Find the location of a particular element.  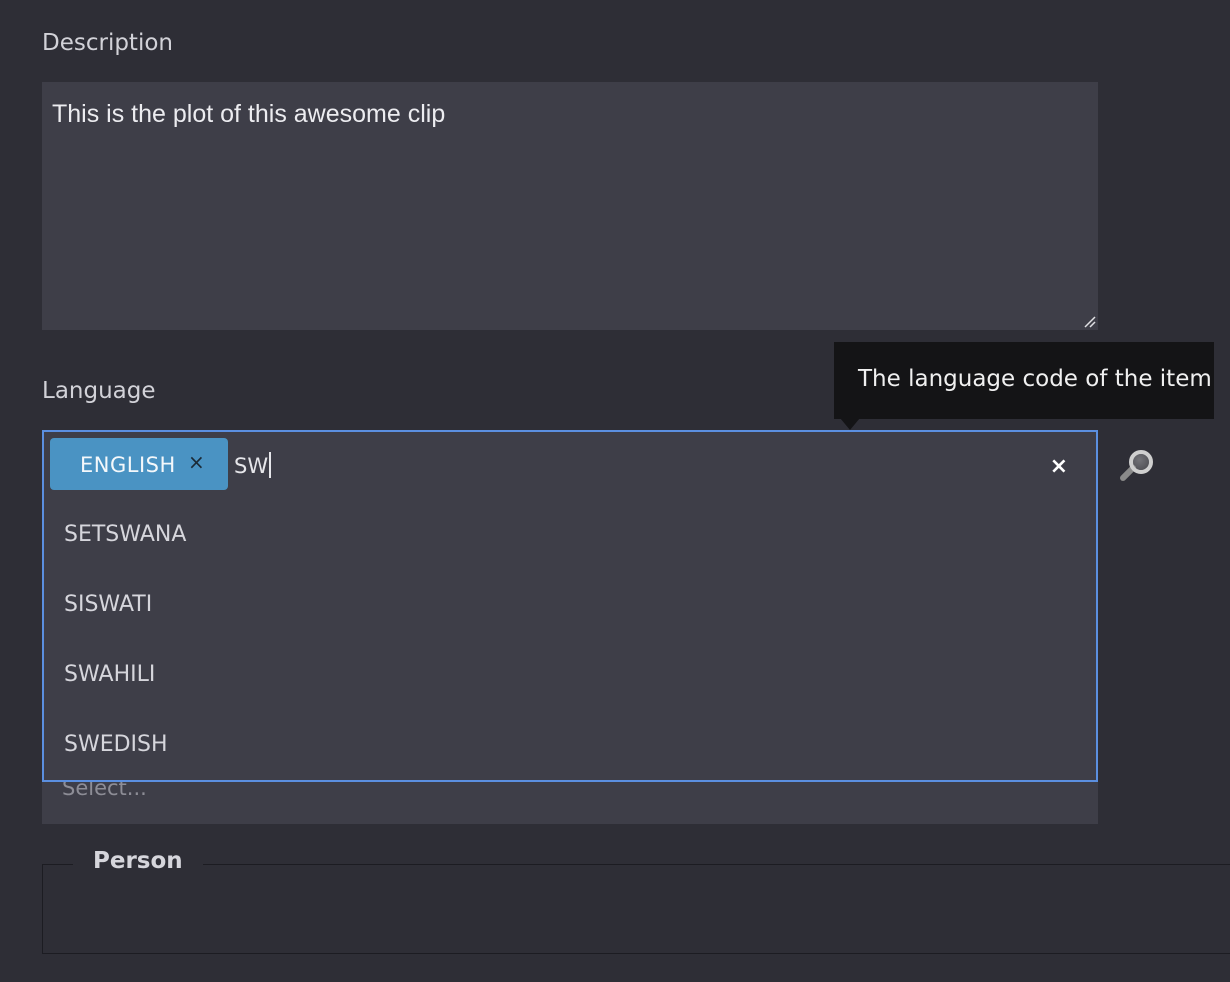

selected-tag-english: ENGLISH × is located at coordinates (139, 464).